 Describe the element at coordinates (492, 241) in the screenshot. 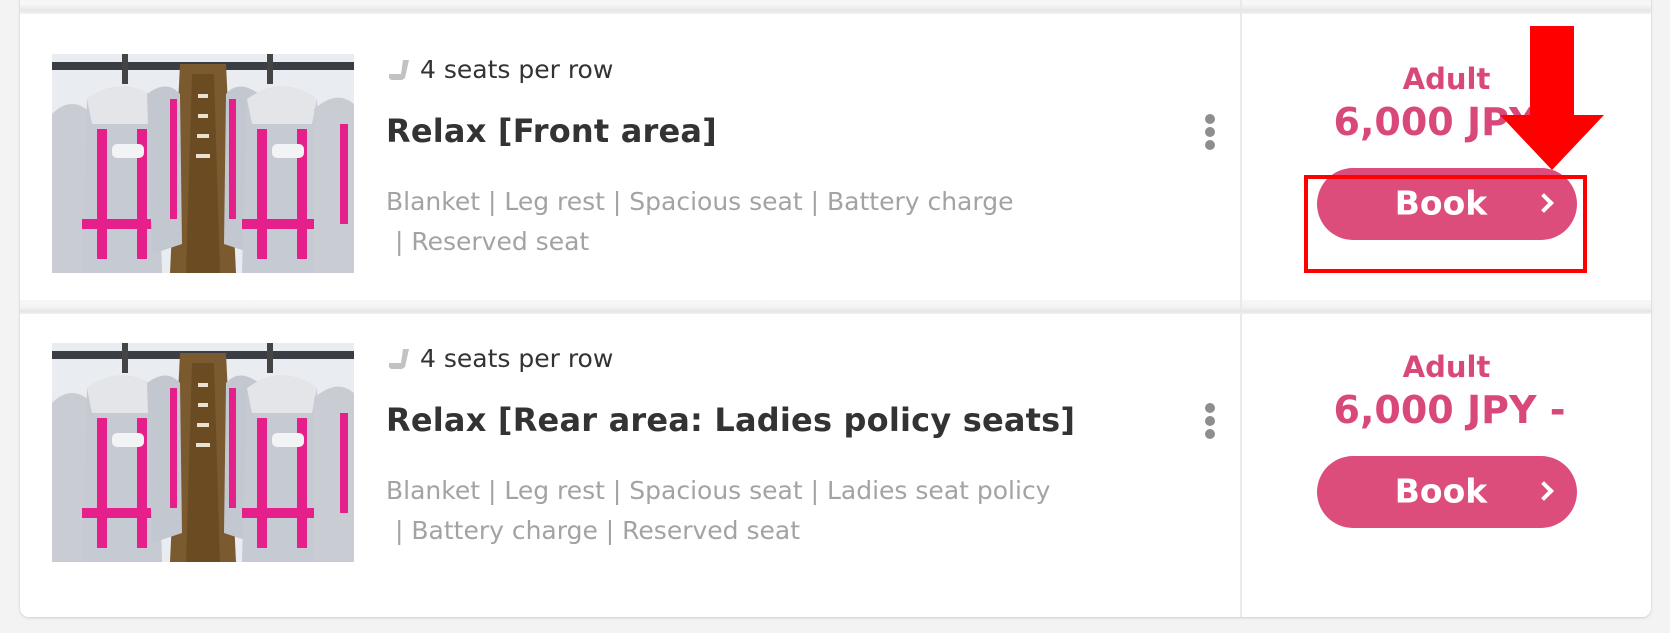

I see `features-line: | Reserved seat` at that location.